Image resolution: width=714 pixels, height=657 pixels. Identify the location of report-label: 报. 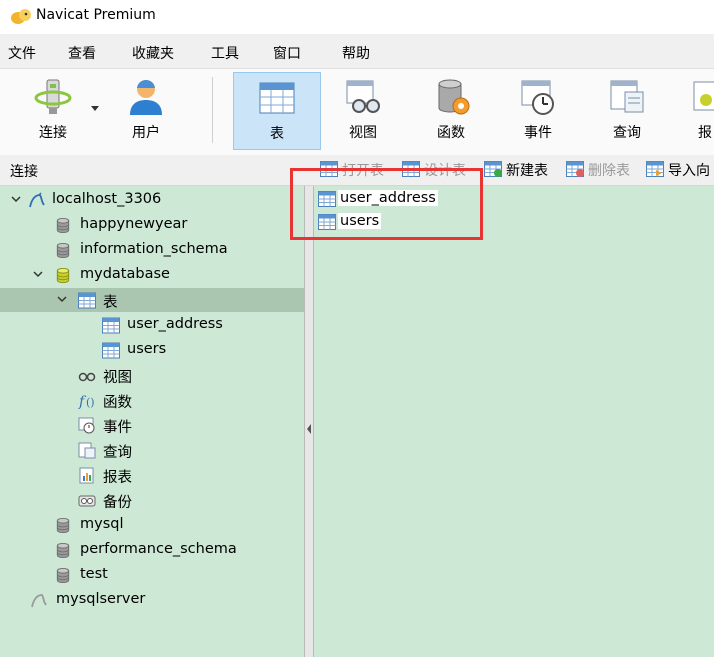
(705, 133).